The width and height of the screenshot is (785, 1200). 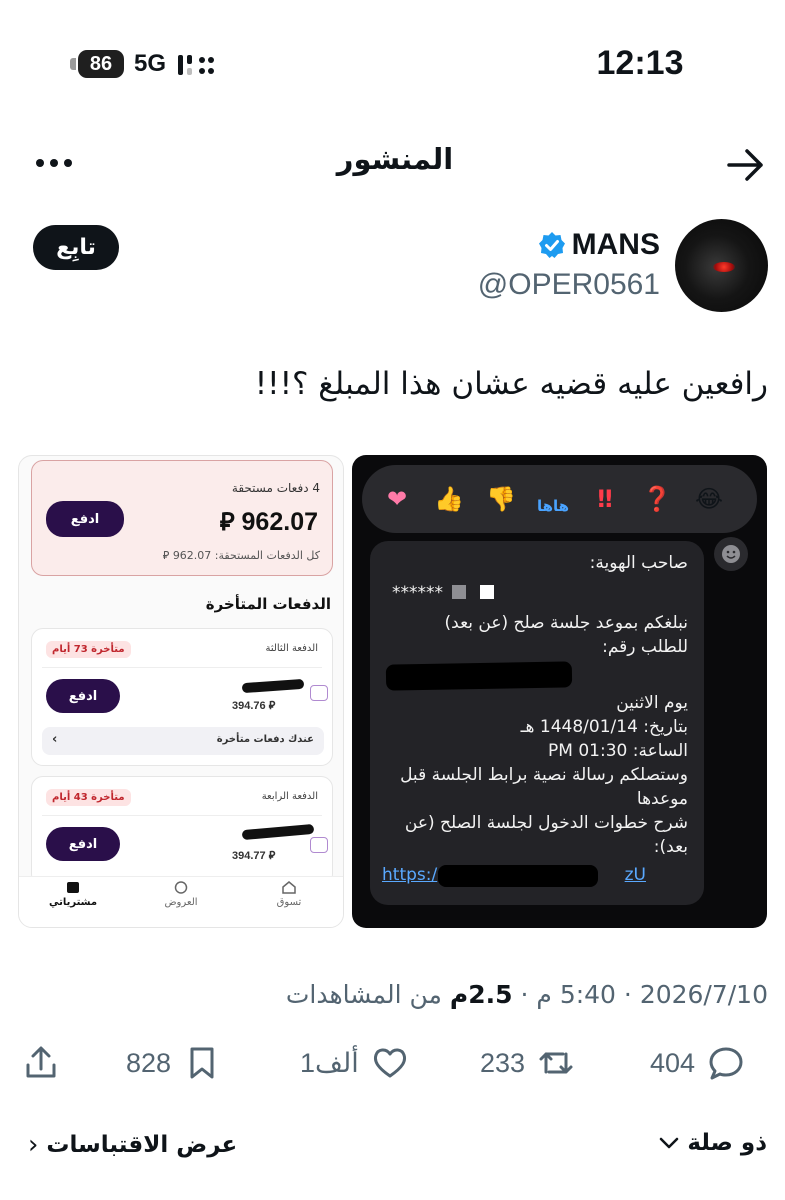 What do you see at coordinates (417, 593) in the screenshot?
I see `masked-id: ******` at bounding box center [417, 593].